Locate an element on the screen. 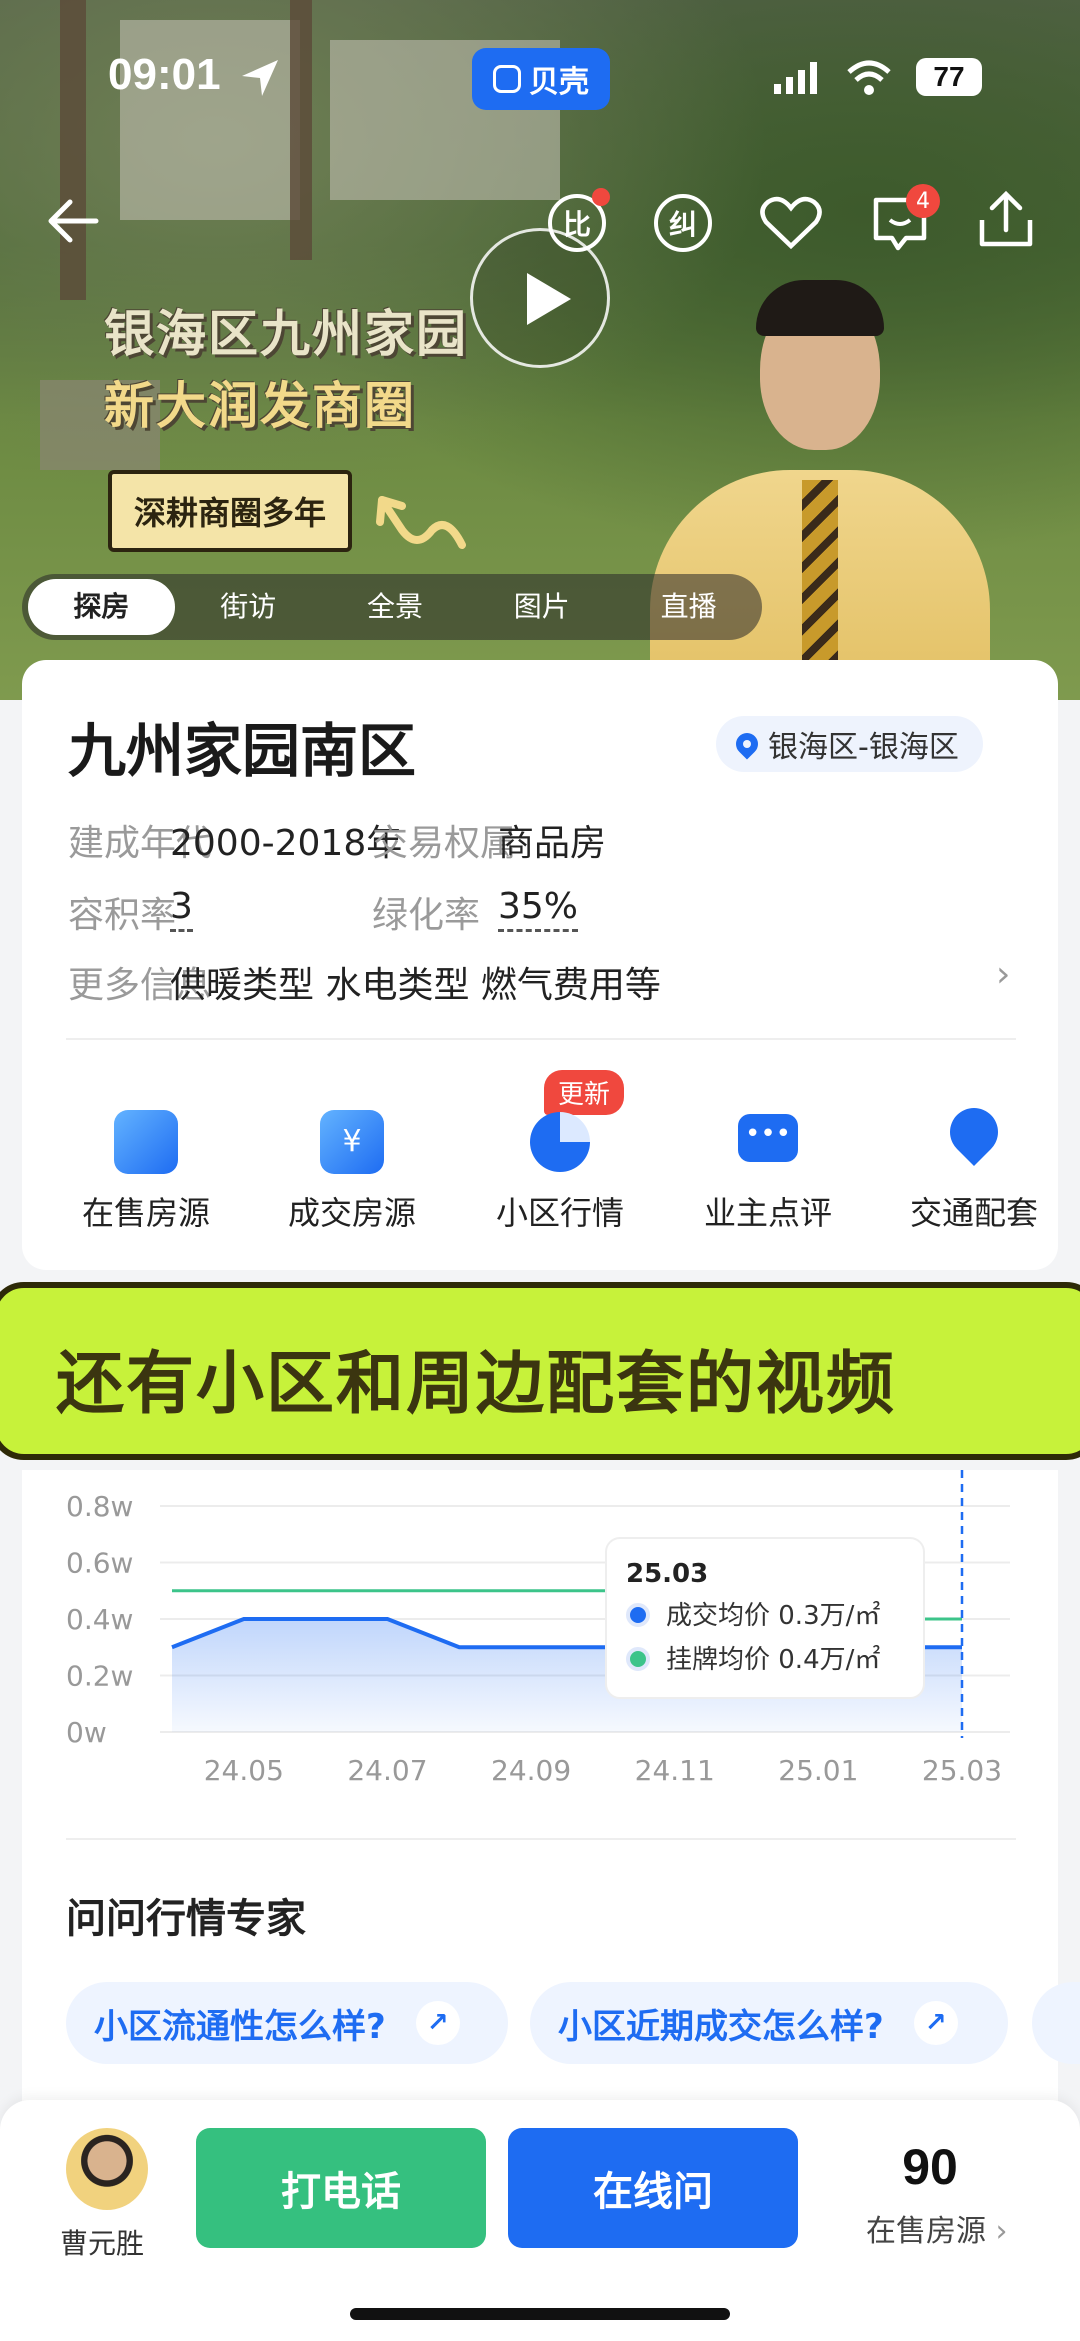  y-tick-label: 0.6w is located at coordinates (99, 1563).